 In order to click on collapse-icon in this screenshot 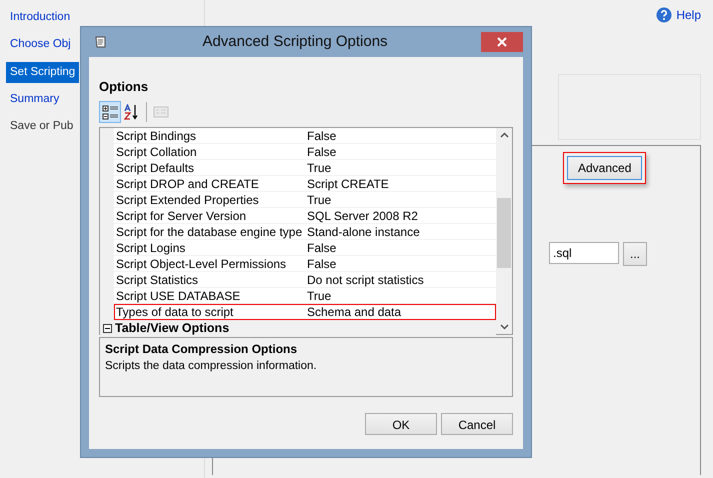, I will do `click(107, 328)`.